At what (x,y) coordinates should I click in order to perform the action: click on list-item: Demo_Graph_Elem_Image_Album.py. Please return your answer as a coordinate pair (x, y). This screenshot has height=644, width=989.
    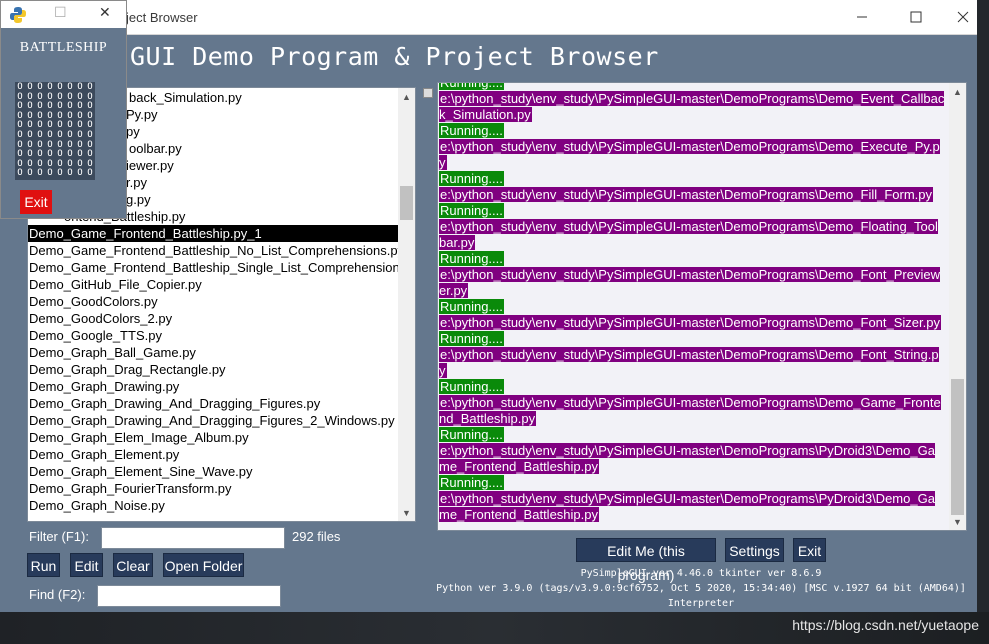
    Looking at the image, I should click on (213, 437).